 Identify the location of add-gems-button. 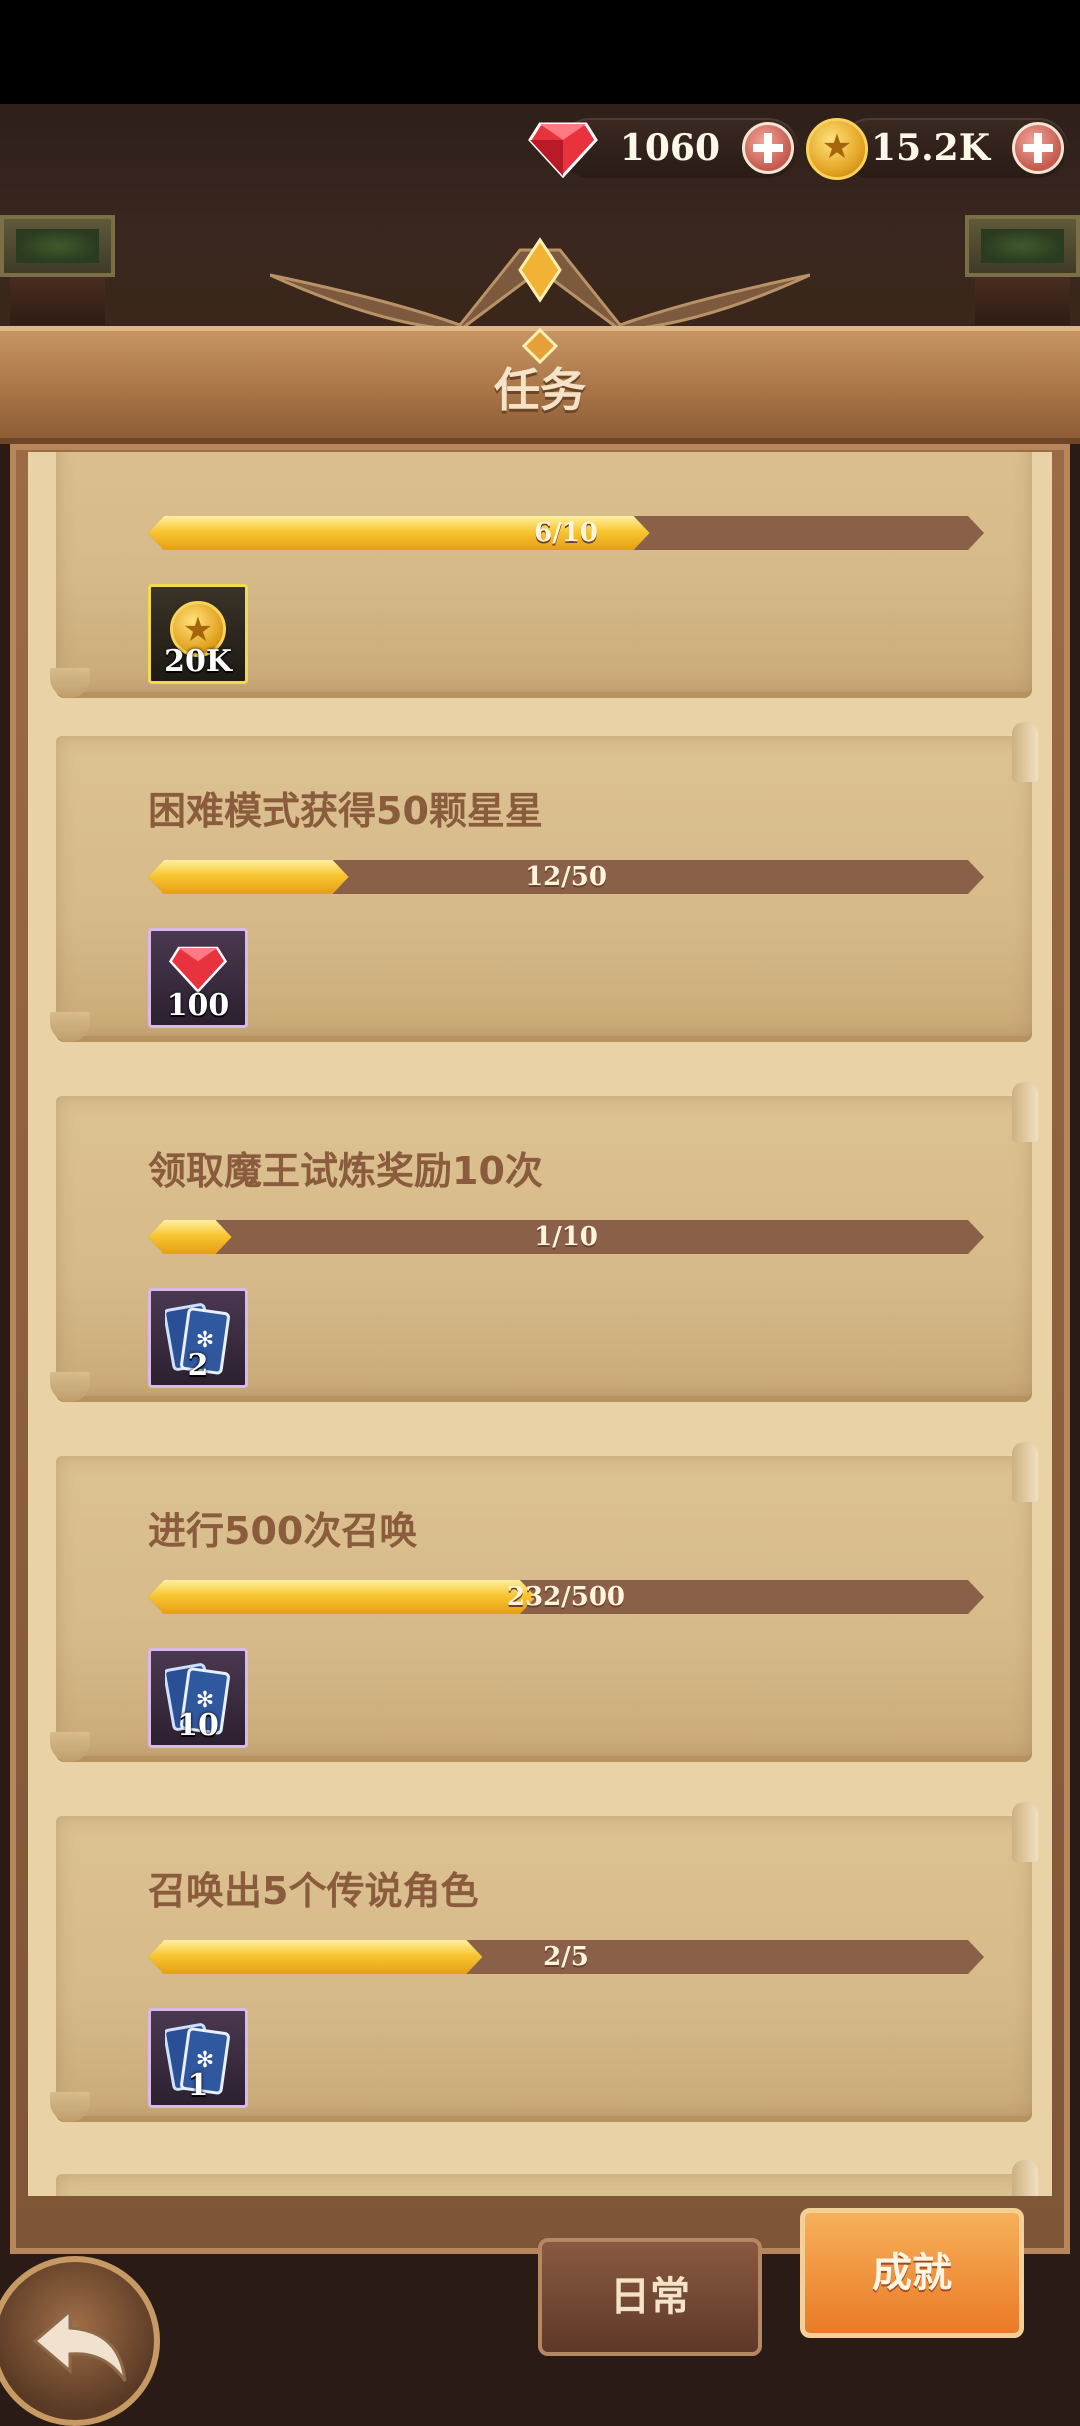
(768, 148).